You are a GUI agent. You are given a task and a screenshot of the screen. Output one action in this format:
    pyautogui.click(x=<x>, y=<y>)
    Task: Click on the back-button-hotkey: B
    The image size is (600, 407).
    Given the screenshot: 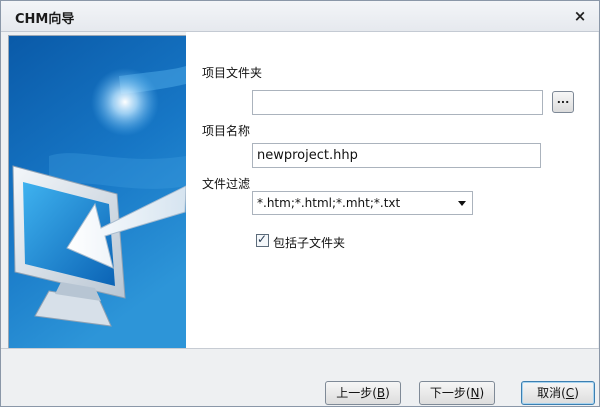 What is the action you would take?
    pyautogui.click(x=381, y=393)
    